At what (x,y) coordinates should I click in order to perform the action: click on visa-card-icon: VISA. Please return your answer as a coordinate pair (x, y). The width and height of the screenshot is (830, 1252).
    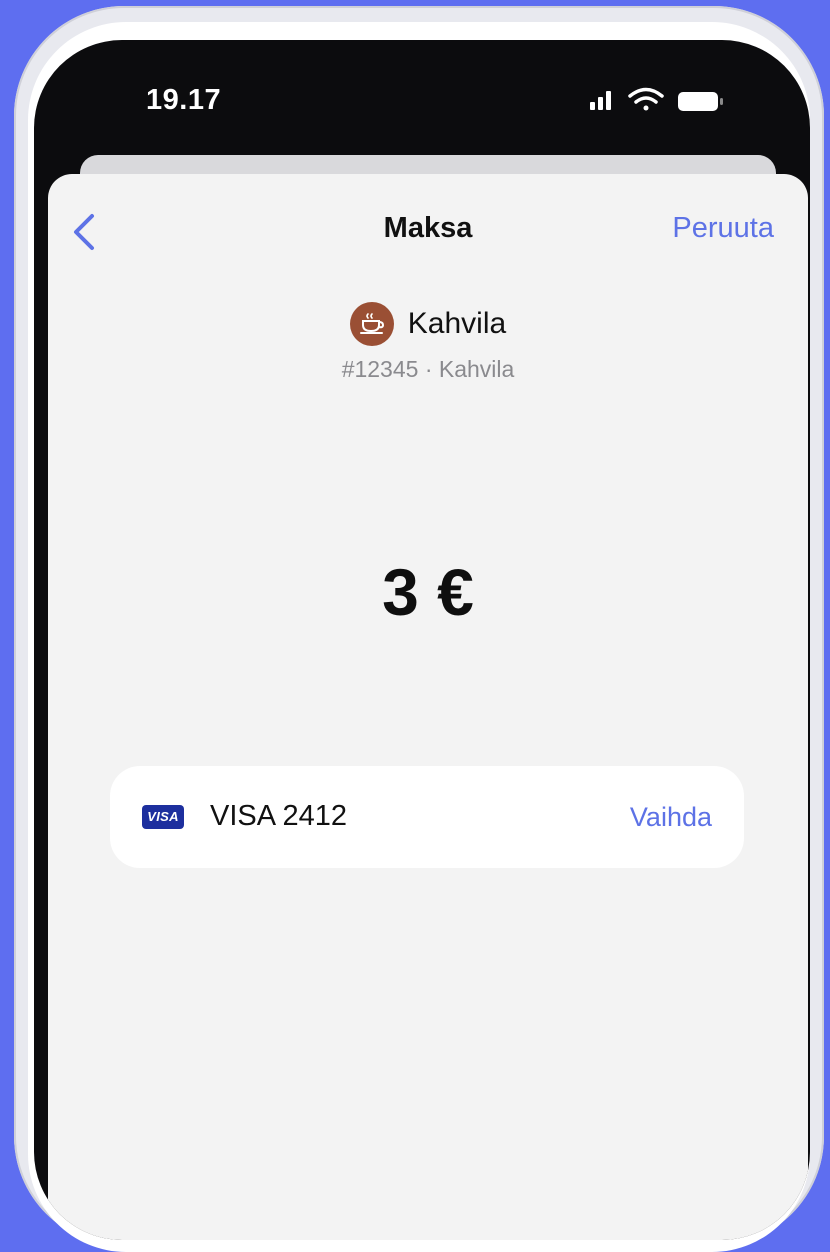
    Looking at the image, I should click on (163, 817).